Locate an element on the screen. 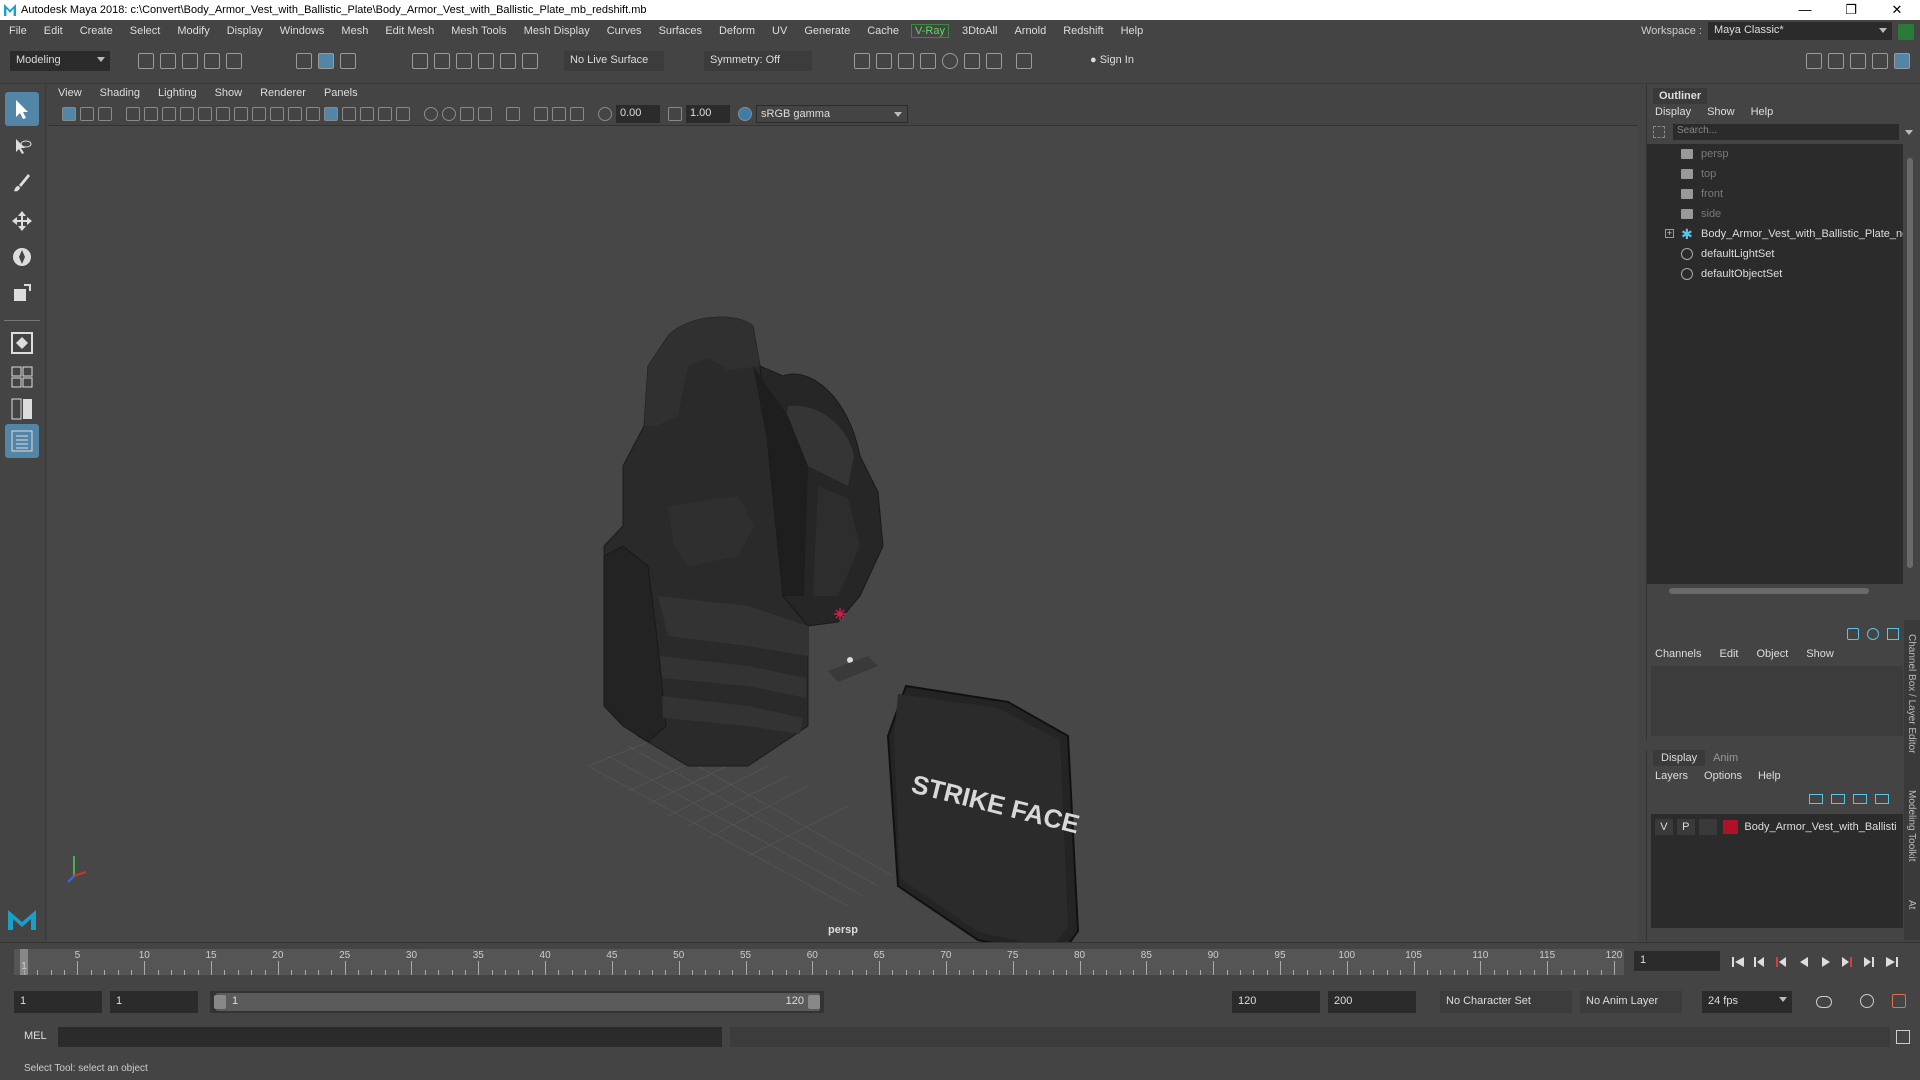  hypershade-icon is located at coordinates (950, 61).